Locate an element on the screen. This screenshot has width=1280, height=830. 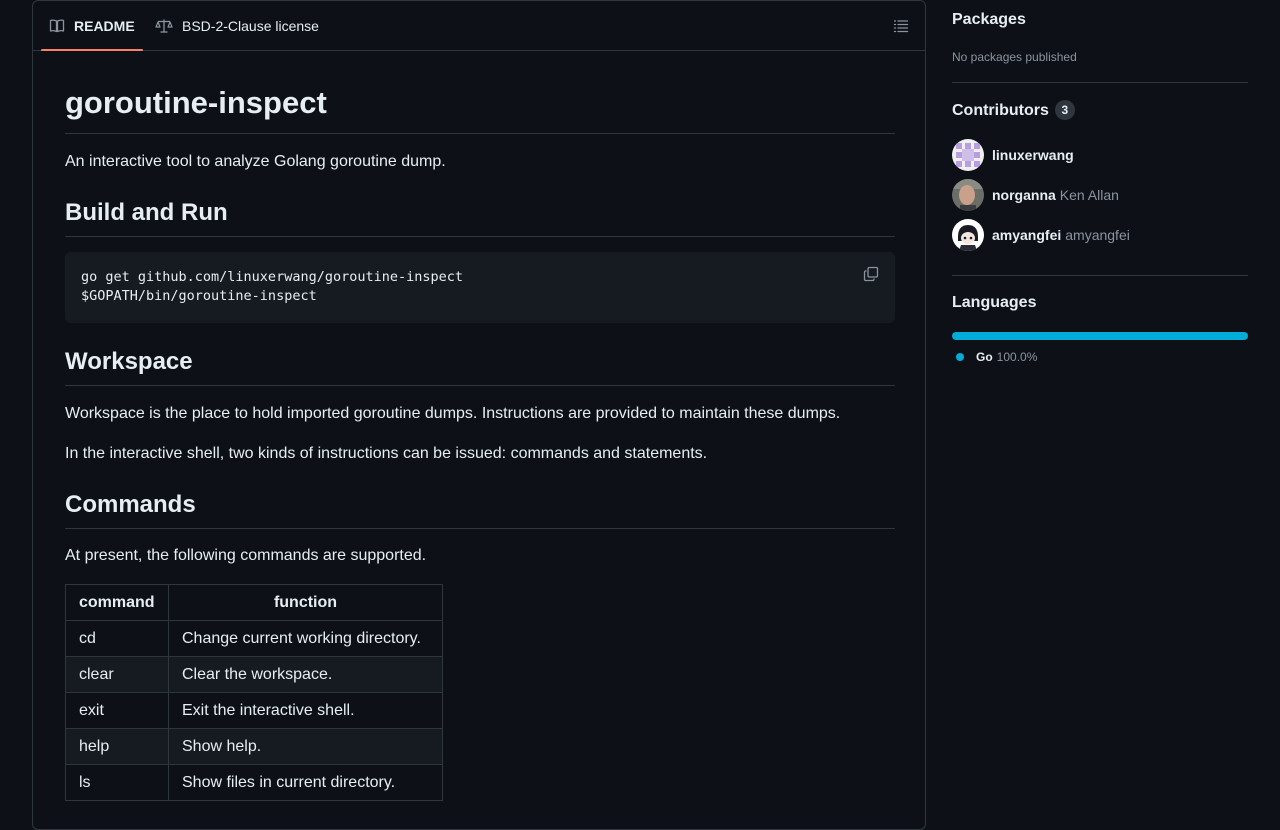
tab-license-label: BSD-2-Clause license is located at coordinates (250, 25).